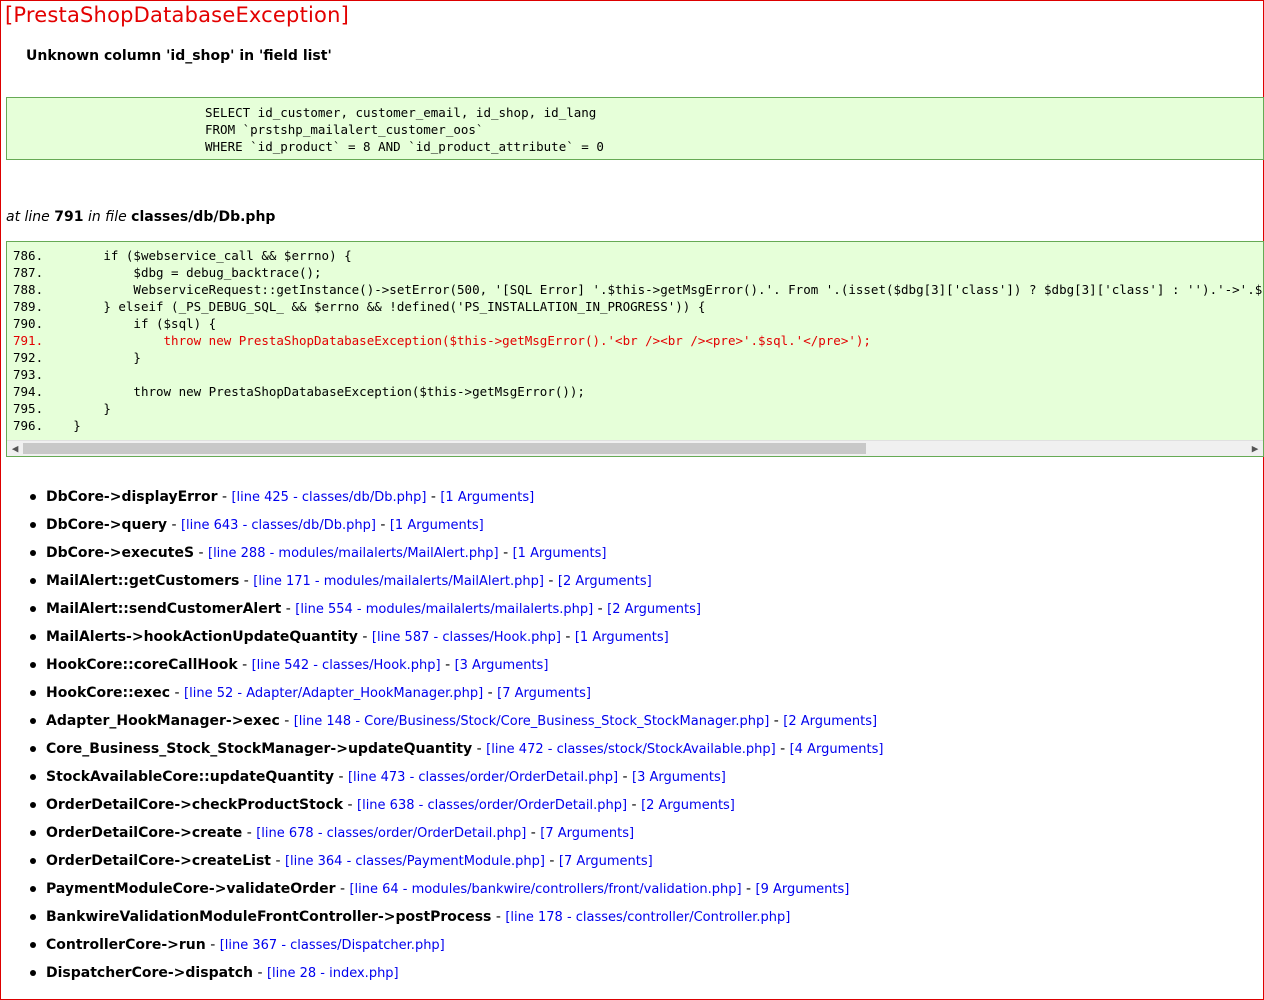  Describe the element at coordinates (167, 272) in the screenshot. I see `code-line: 787. $dbg = debug_backtrace();` at that location.